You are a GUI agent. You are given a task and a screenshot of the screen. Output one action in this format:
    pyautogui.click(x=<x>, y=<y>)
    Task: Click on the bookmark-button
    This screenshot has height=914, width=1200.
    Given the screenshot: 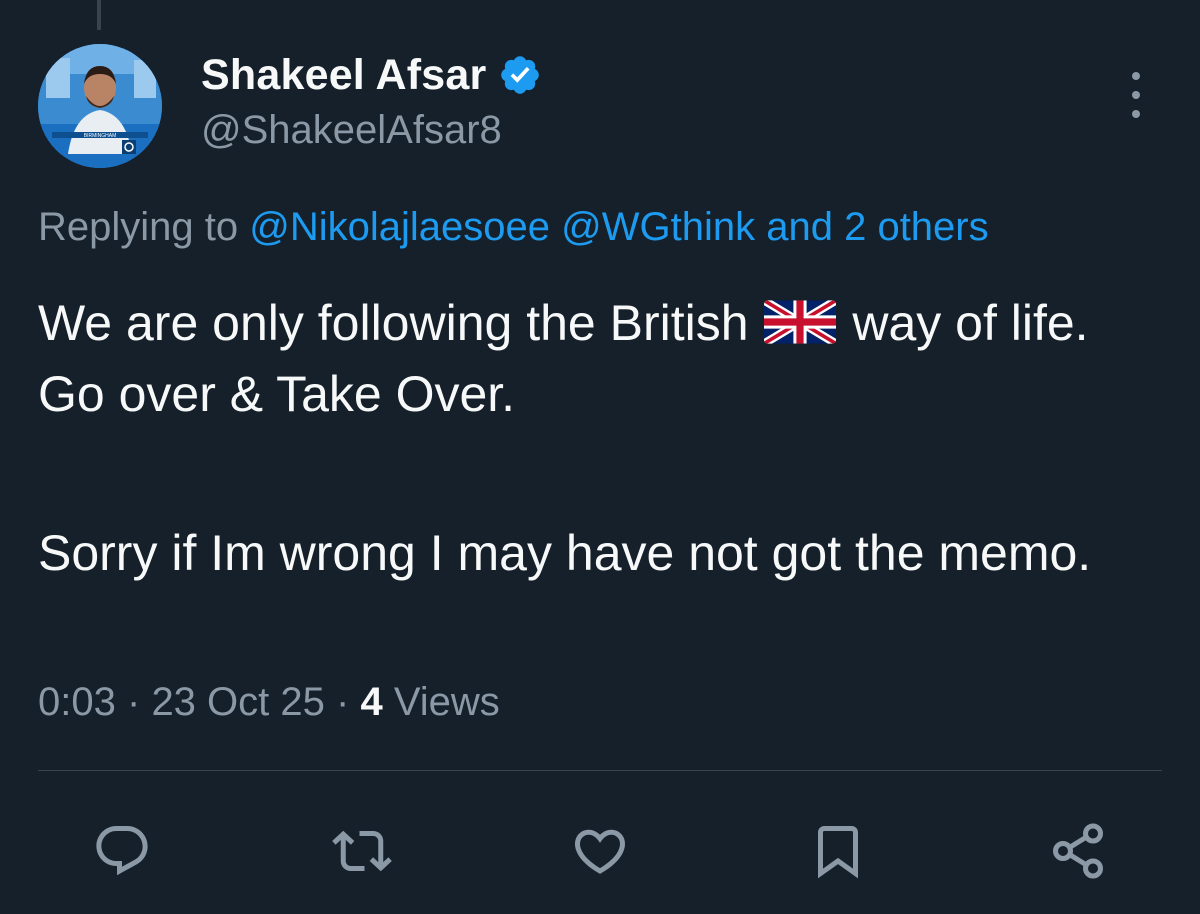 What is the action you would take?
    pyautogui.click(x=838, y=851)
    